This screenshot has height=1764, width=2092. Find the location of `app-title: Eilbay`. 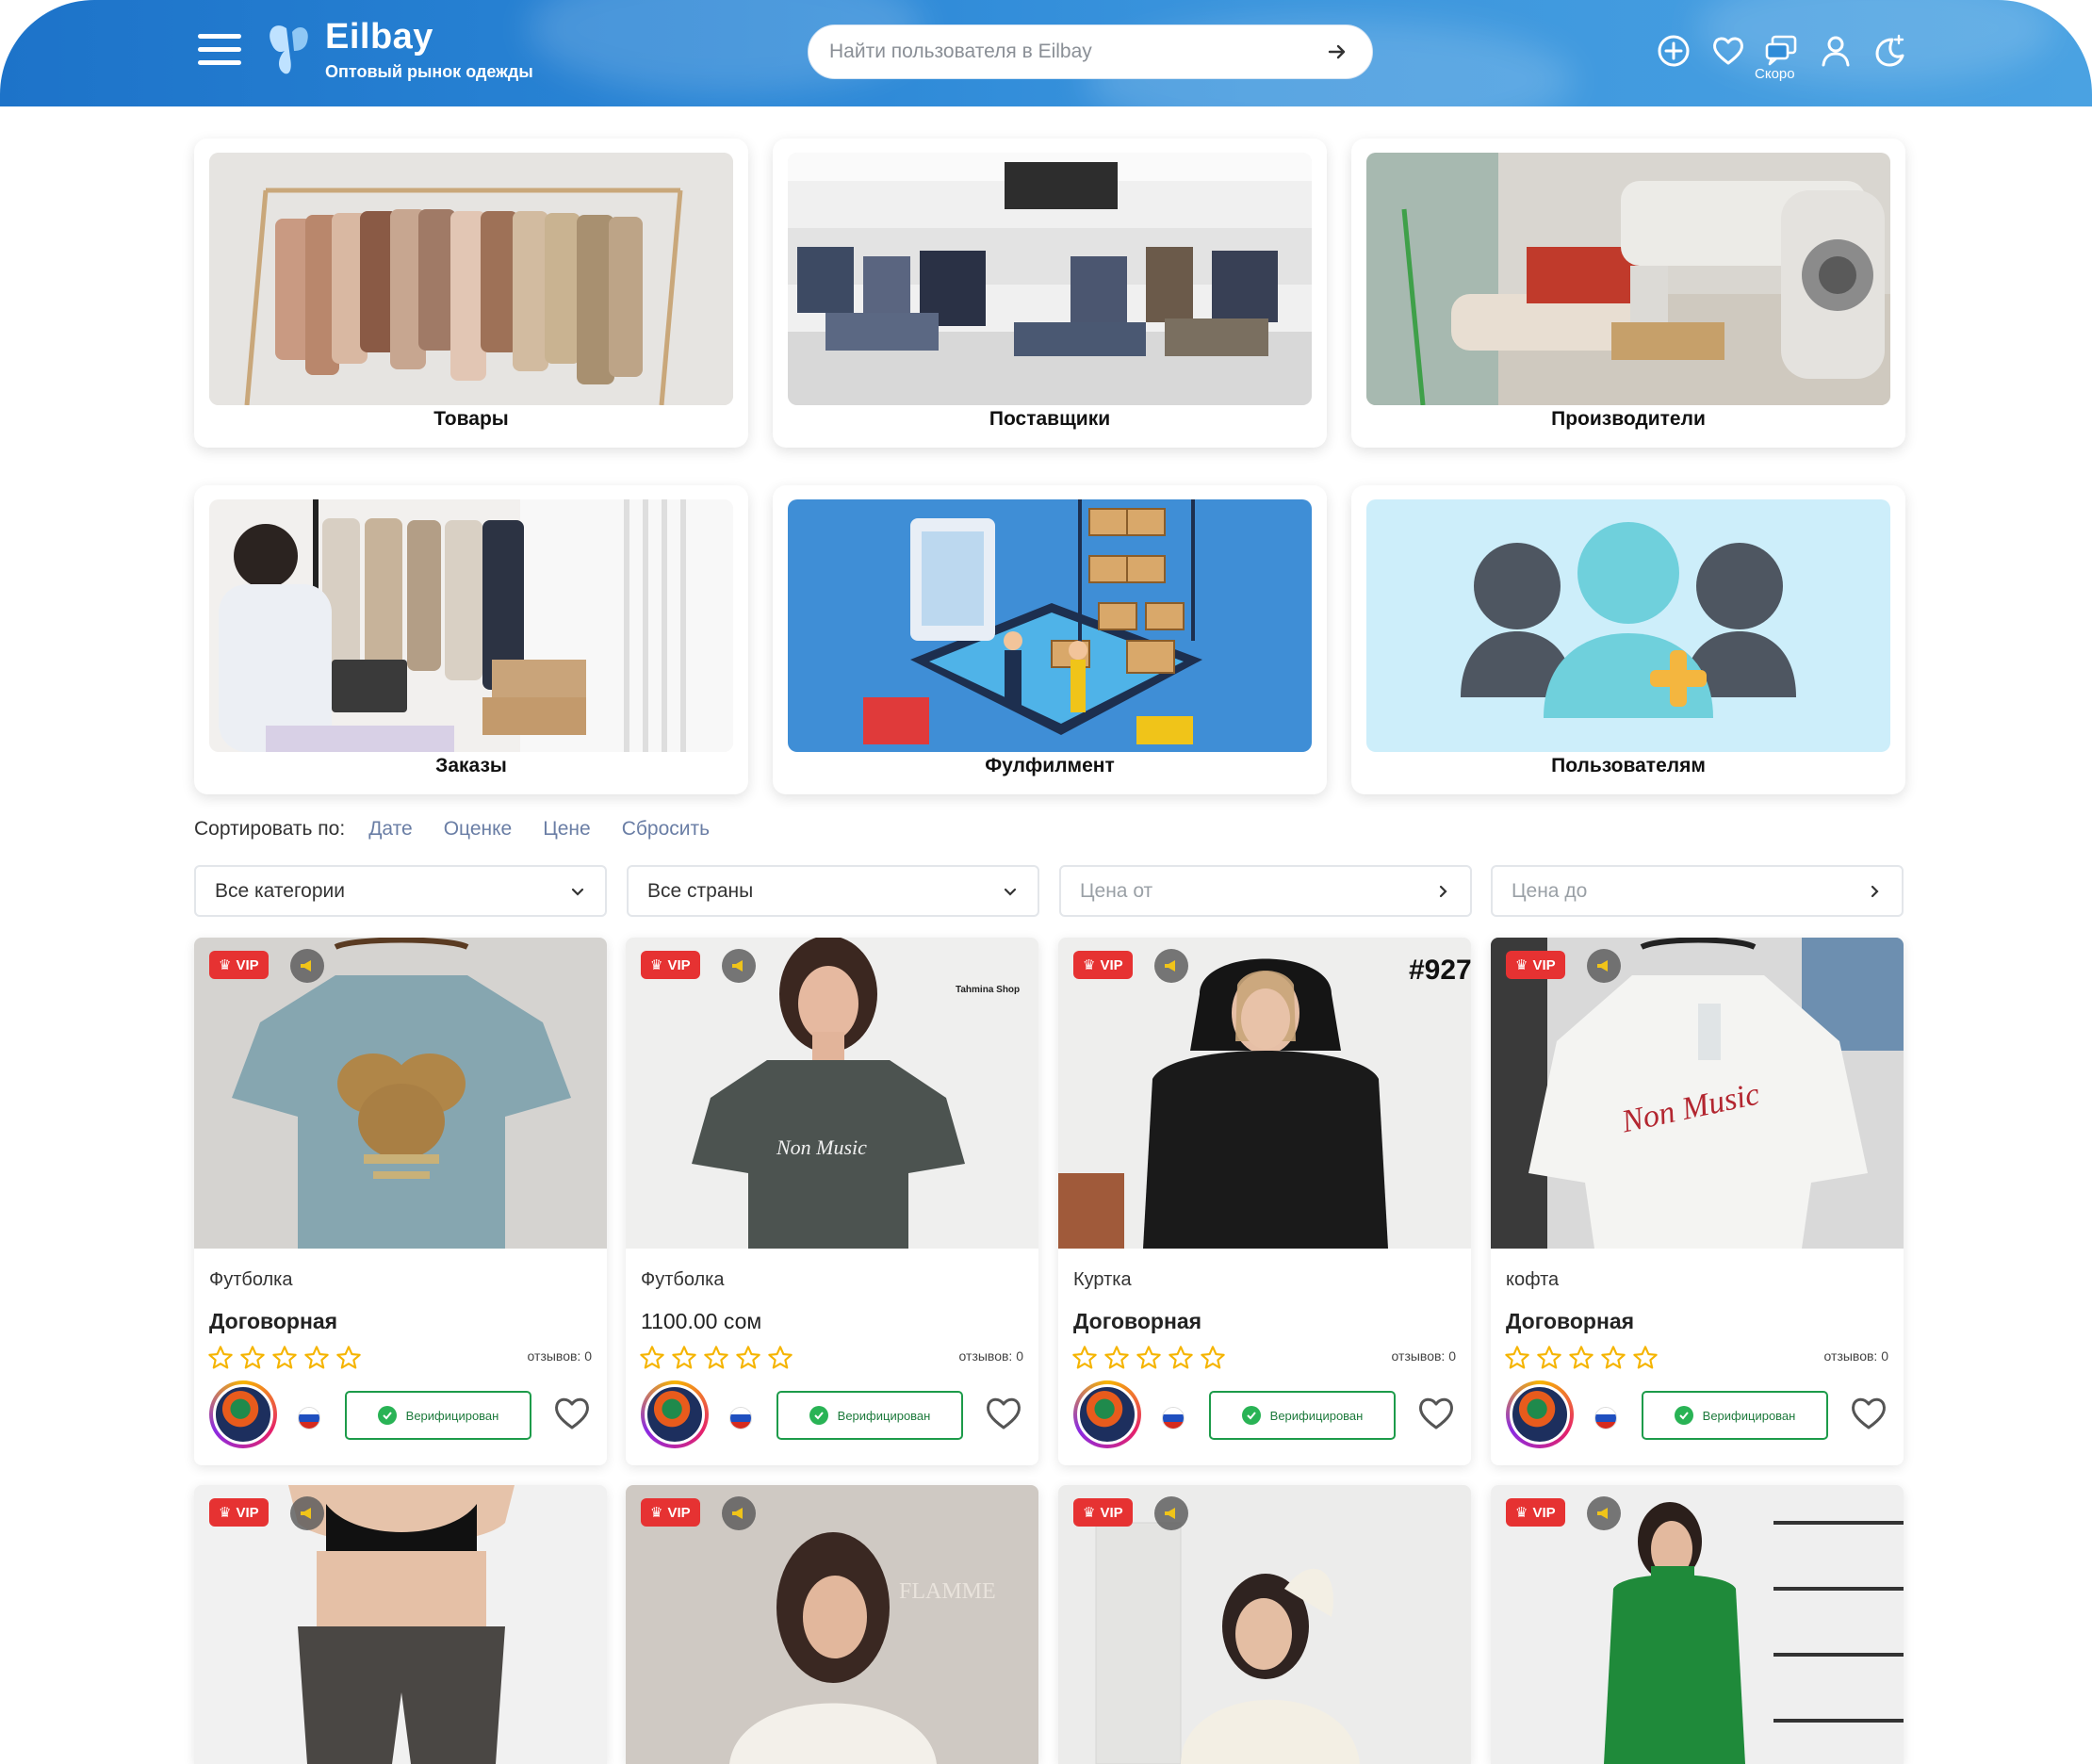

app-title: Eilbay is located at coordinates (379, 37).